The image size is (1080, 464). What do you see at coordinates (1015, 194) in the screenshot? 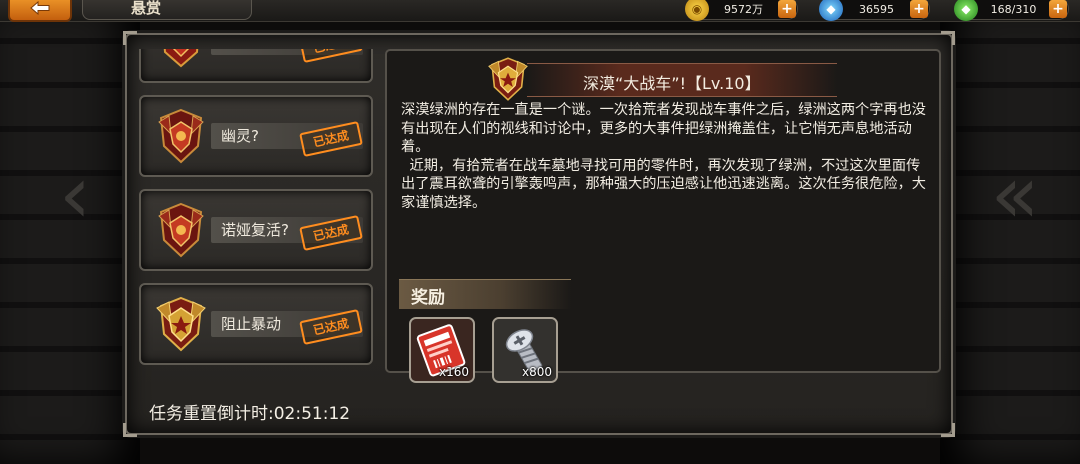
I see `chevron-right-icon: «` at bounding box center [1015, 194].